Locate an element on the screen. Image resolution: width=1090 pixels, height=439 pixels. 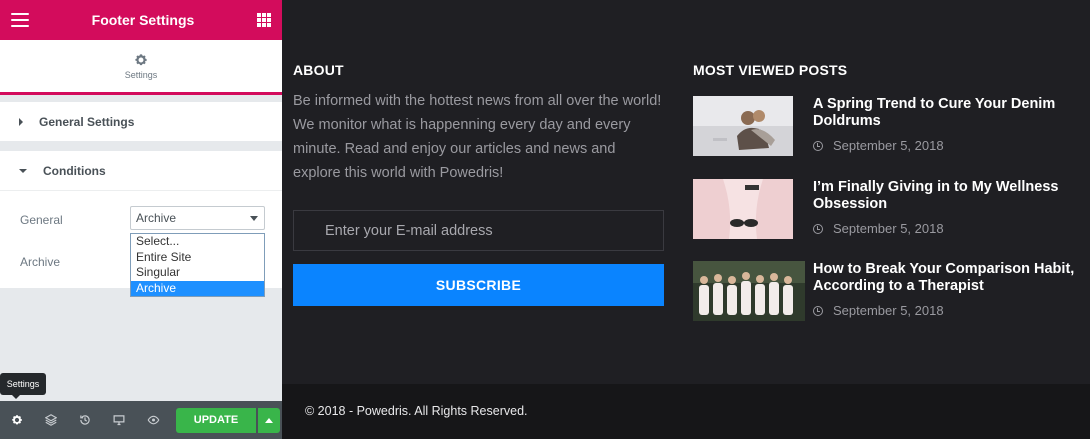
update-options-button is located at coordinates (269, 420).